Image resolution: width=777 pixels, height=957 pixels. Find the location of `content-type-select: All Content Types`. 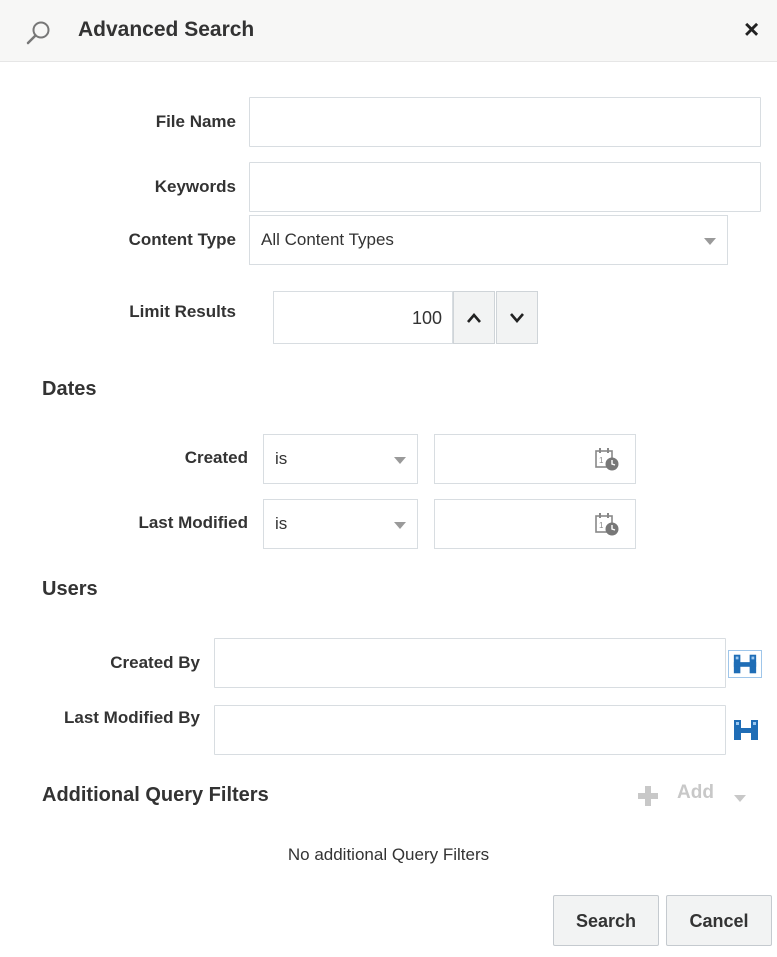

content-type-select: All Content Types is located at coordinates (488, 240).